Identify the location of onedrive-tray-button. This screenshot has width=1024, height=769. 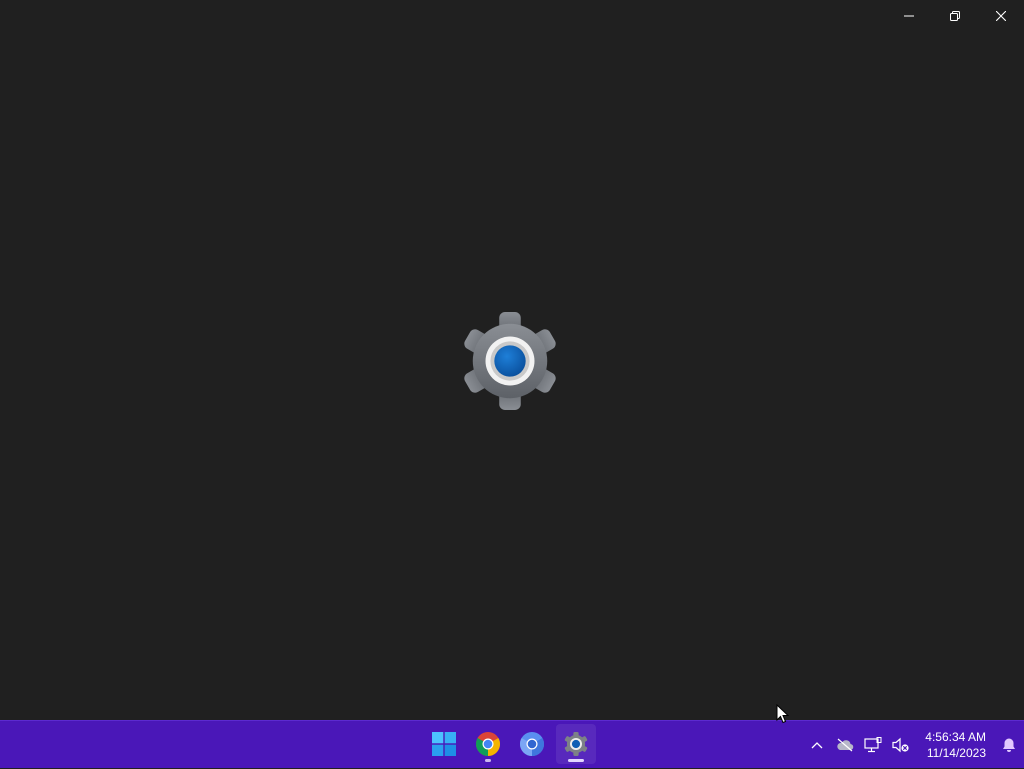
(845, 745).